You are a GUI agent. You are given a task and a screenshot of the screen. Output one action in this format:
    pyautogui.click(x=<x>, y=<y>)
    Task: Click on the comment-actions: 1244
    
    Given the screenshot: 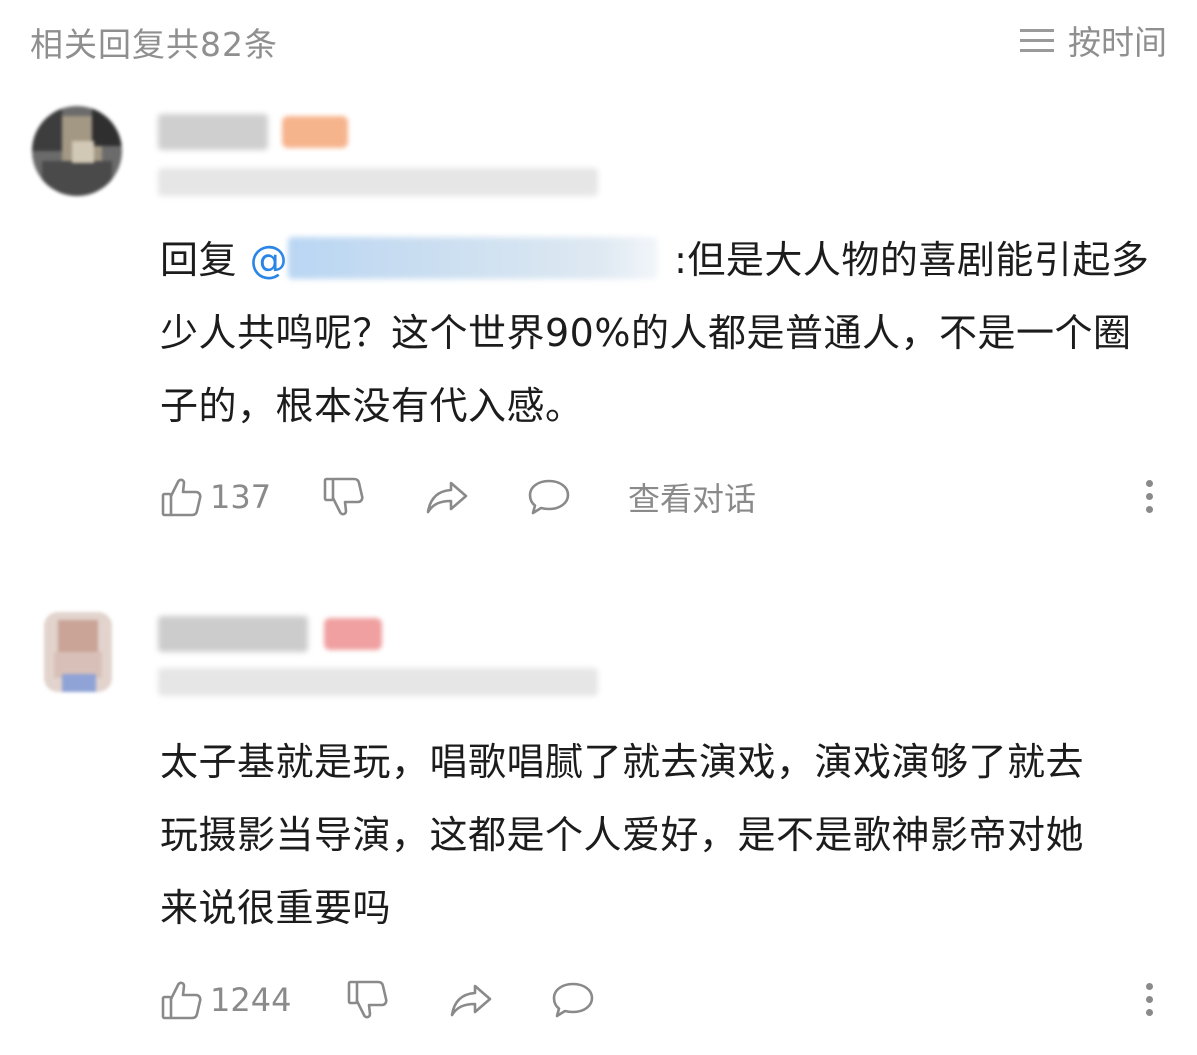 What is the action you would take?
    pyautogui.click(x=660, y=1000)
    